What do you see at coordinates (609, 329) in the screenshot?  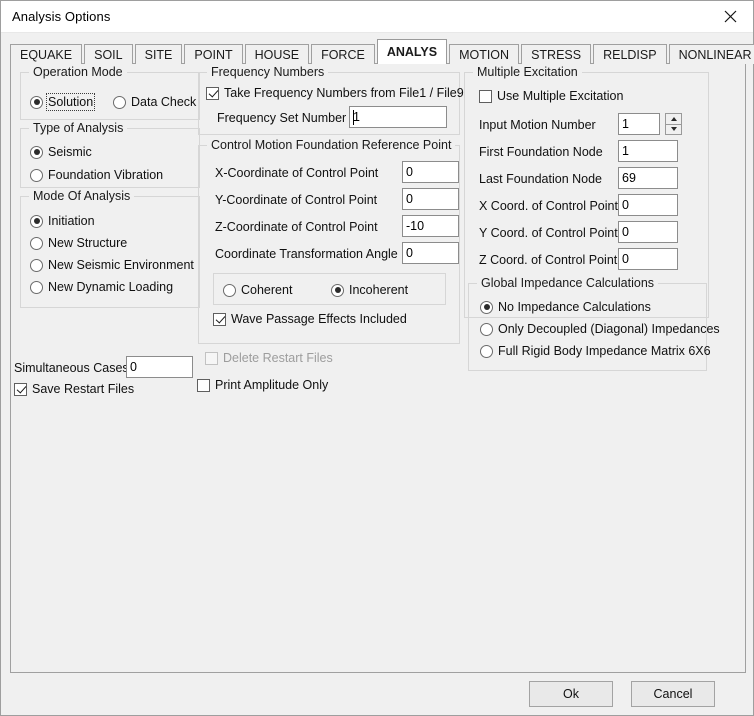 I see `radio-only-decoupled-impedances-label: Only Decoupled (Diagonal) Impedances` at bounding box center [609, 329].